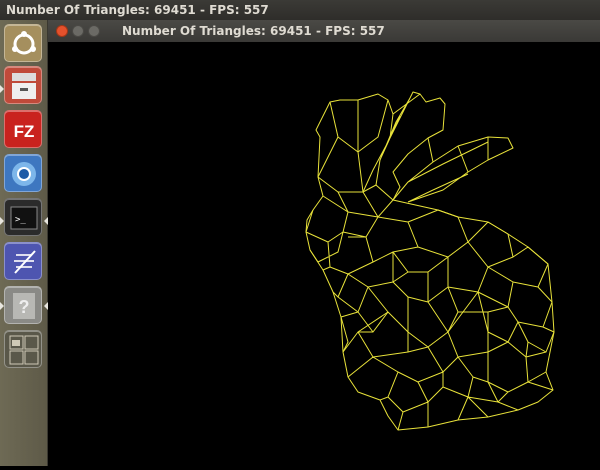 This screenshot has width=600, height=470. I want to click on workspace-switcher-icon, so click(24, 350).